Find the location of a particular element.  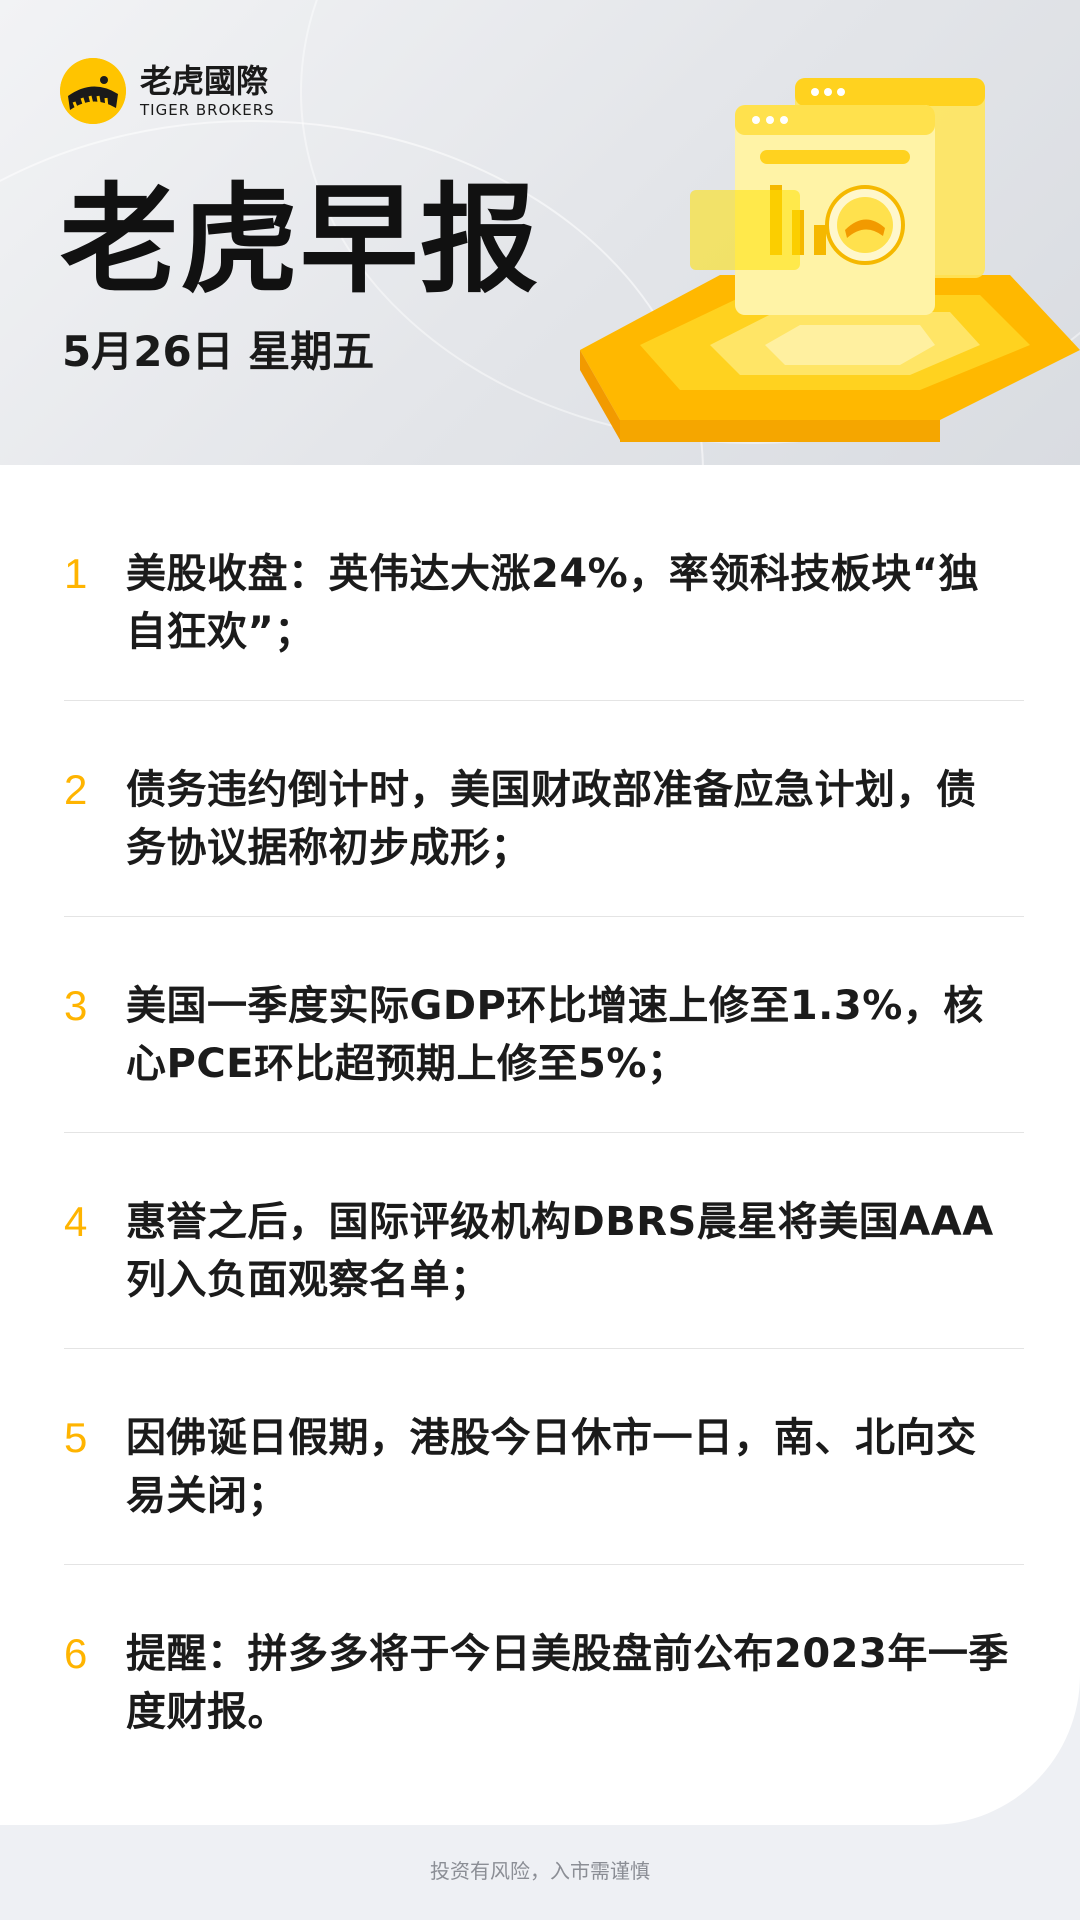

list-item: 6 提醒：拼多多将于今日美股盘前公布2023年一季度财报。 is located at coordinates (544, 1680).